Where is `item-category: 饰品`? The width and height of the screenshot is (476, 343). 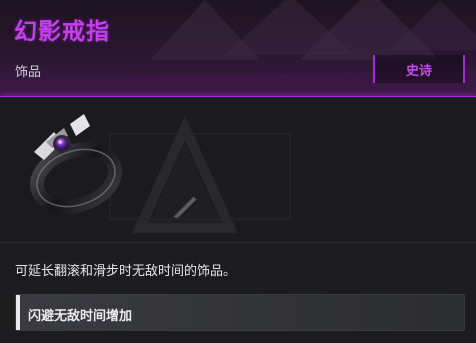
item-category: 饰品 is located at coordinates (28, 72).